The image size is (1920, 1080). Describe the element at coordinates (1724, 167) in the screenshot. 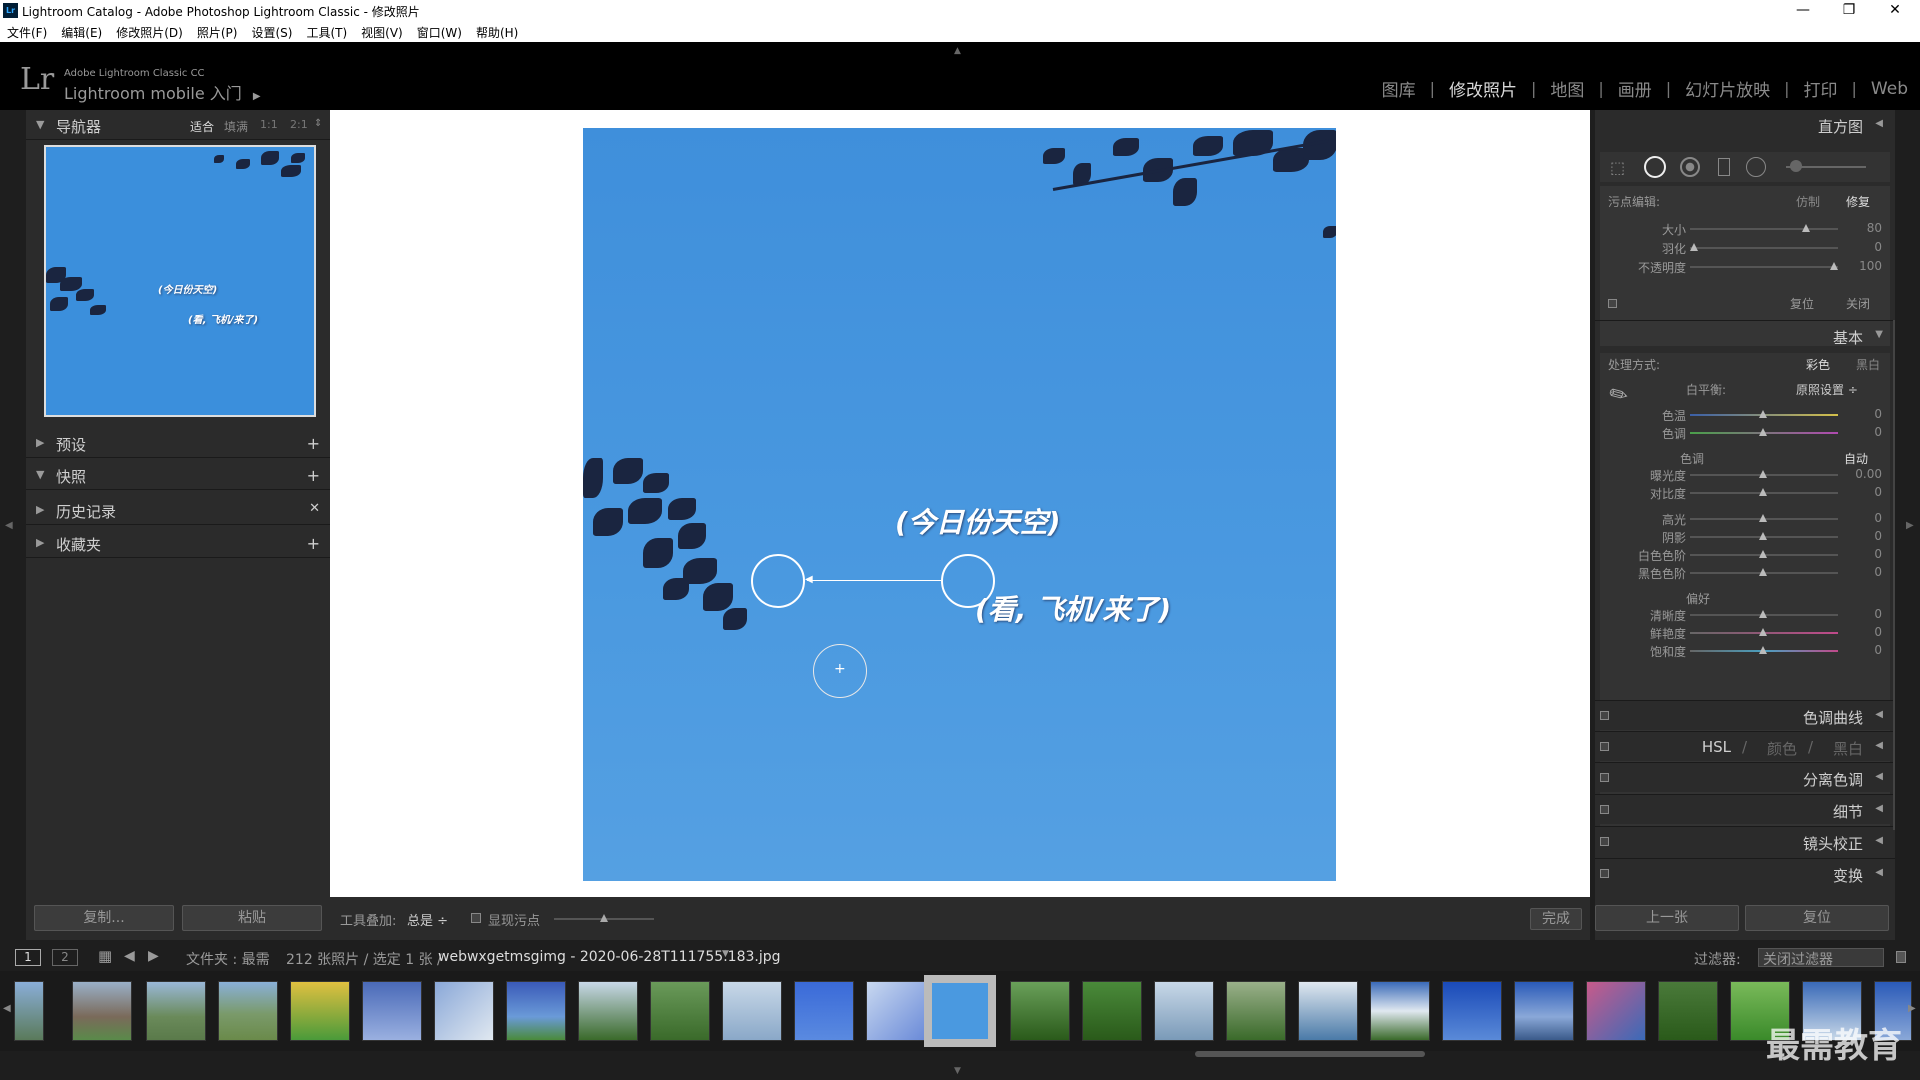

I see `graduated-filter-icon` at that location.